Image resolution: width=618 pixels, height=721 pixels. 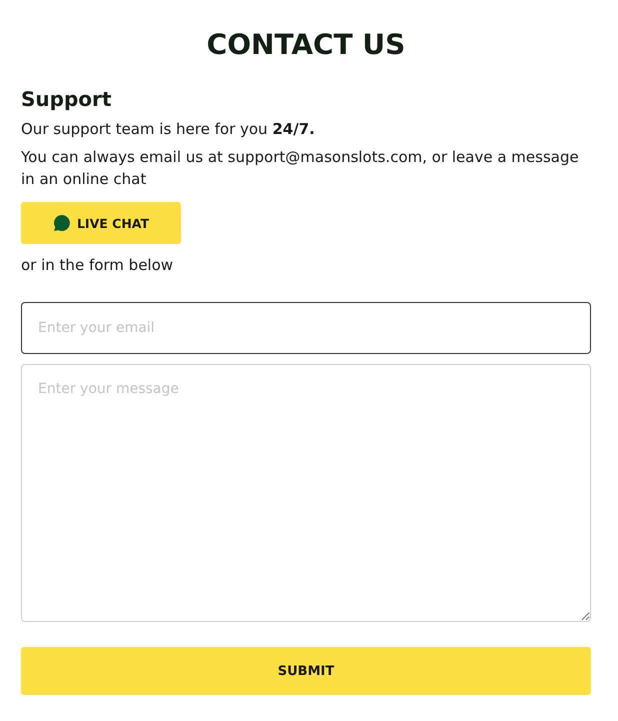 I want to click on paragraph: Our support team is here for you 24/7., so click(x=168, y=129).